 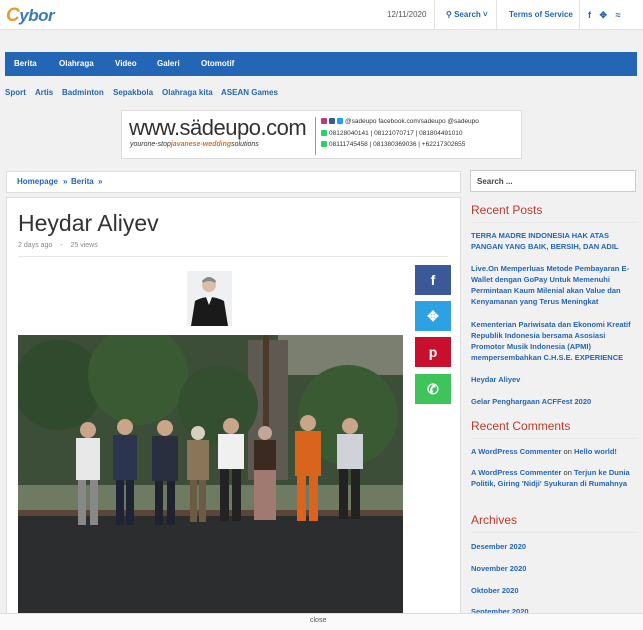 I want to click on archive-link: November 2020, so click(x=554, y=568).